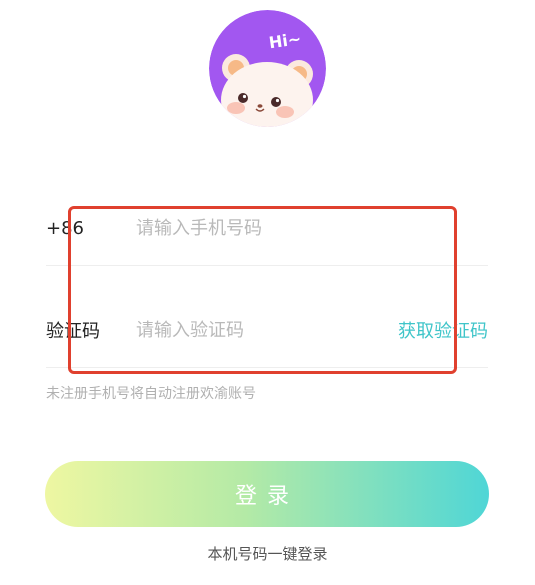 The width and height of the screenshot is (535, 585). What do you see at coordinates (267, 494) in the screenshot?
I see `login-button: 登录` at bounding box center [267, 494].